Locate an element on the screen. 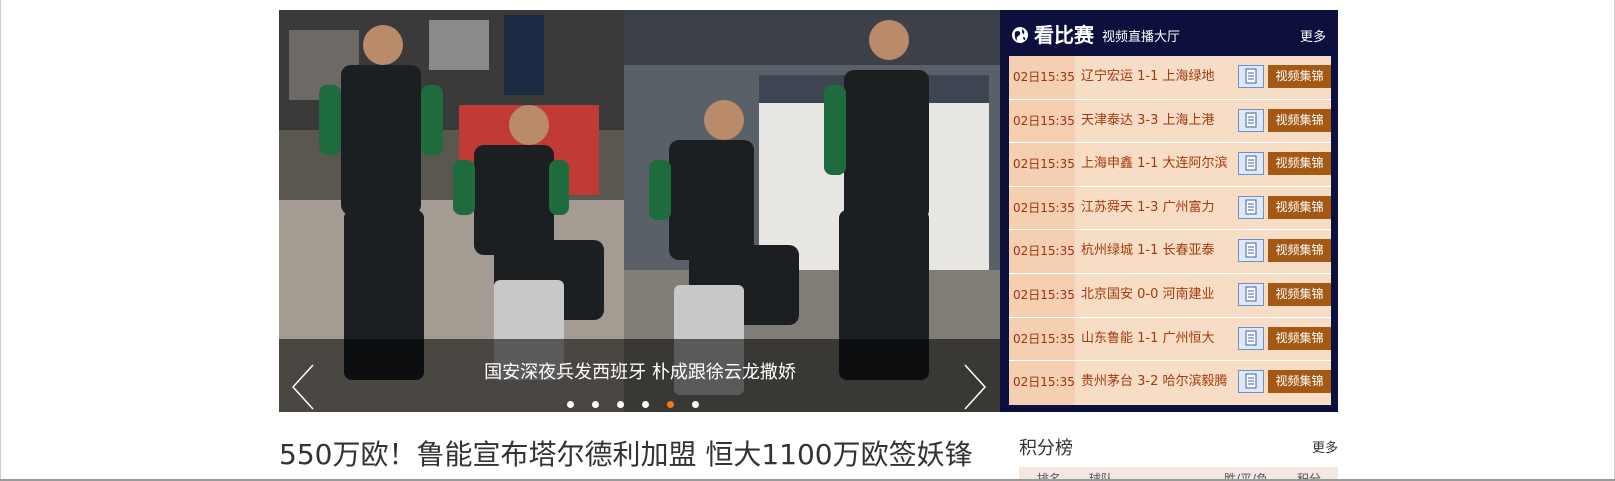 Image resolution: width=1615 pixels, height=481 pixels. match-row: 02日15:35 杭州绿城 1-1 长春亚泰 视频集锦 is located at coordinates (1170, 252).